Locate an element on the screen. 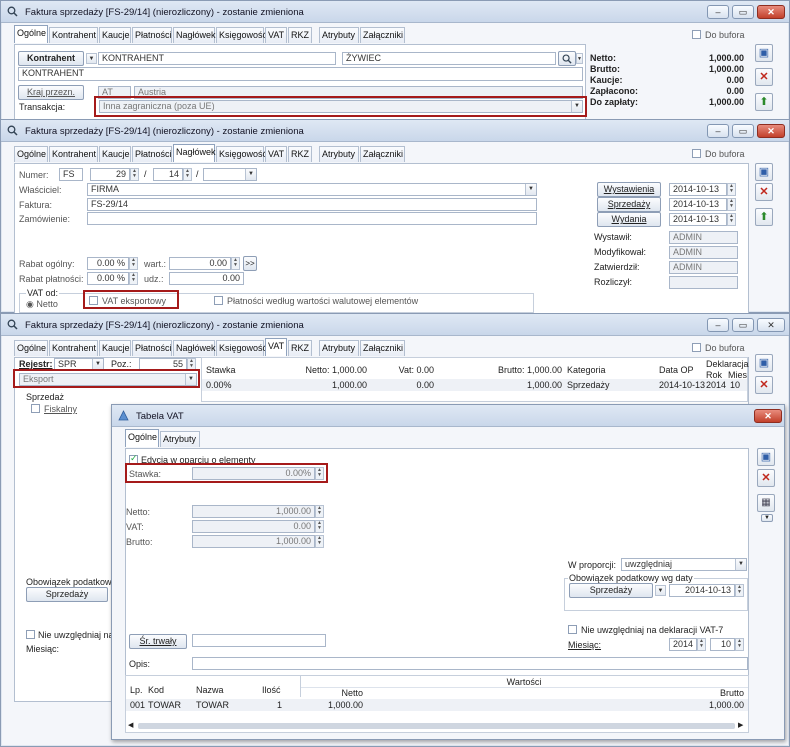 Image resolution: width=790 pixels, height=747 pixels. sr-trwaly-button: Śr. trwały is located at coordinates (158, 641).